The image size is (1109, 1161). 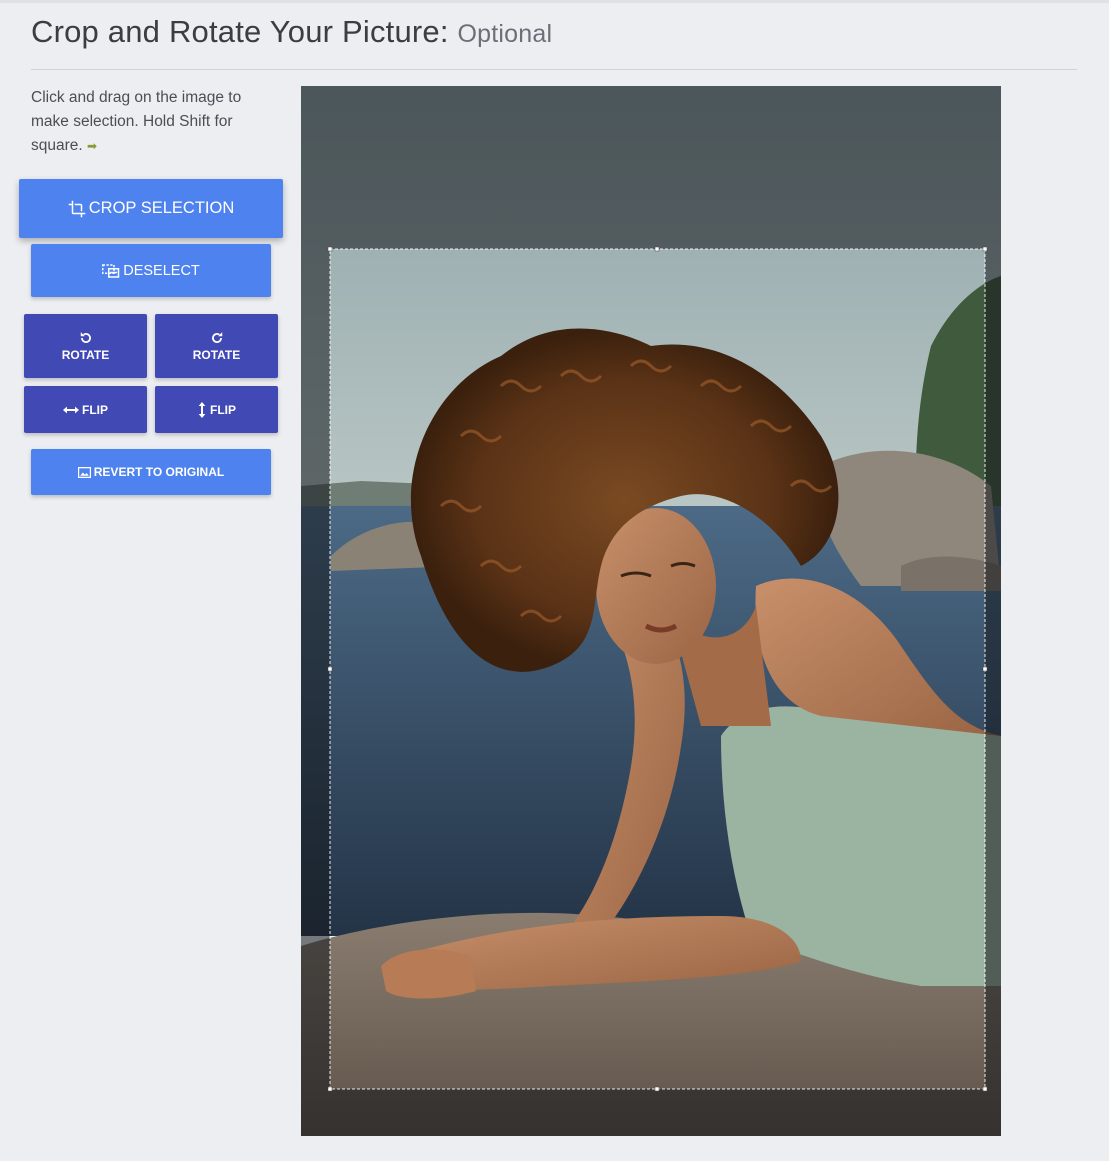 What do you see at coordinates (159, 472) in the screenshot?
I see `revert-to-original-label: REVERT TO ORIGINAL` at bounding box center [159, 472].